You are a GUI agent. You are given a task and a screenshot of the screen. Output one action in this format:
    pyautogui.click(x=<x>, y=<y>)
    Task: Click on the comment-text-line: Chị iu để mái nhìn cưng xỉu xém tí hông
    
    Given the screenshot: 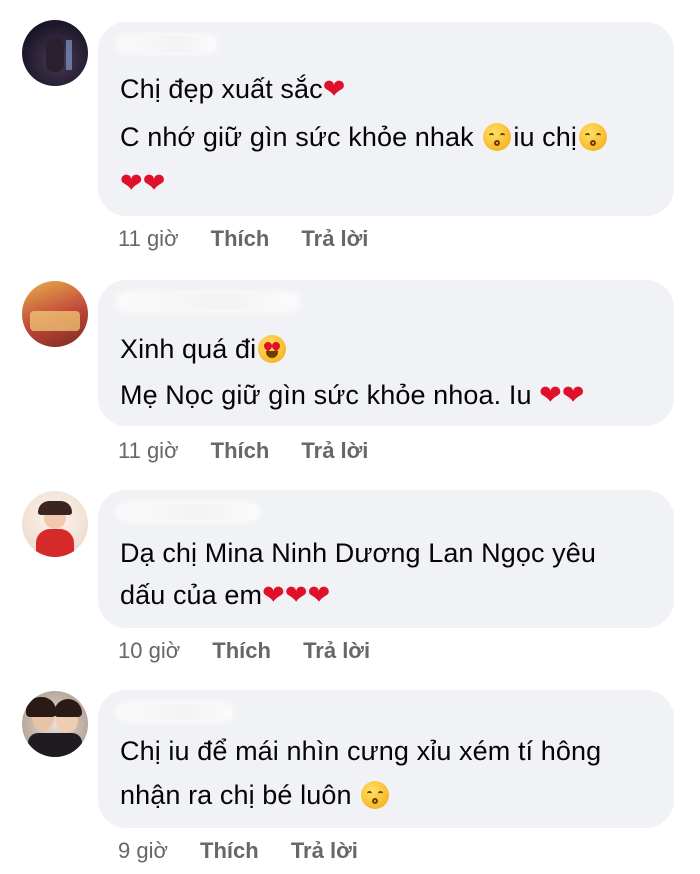 What is the action you would take?
    pyautogui.click(x=361, y=751)
    